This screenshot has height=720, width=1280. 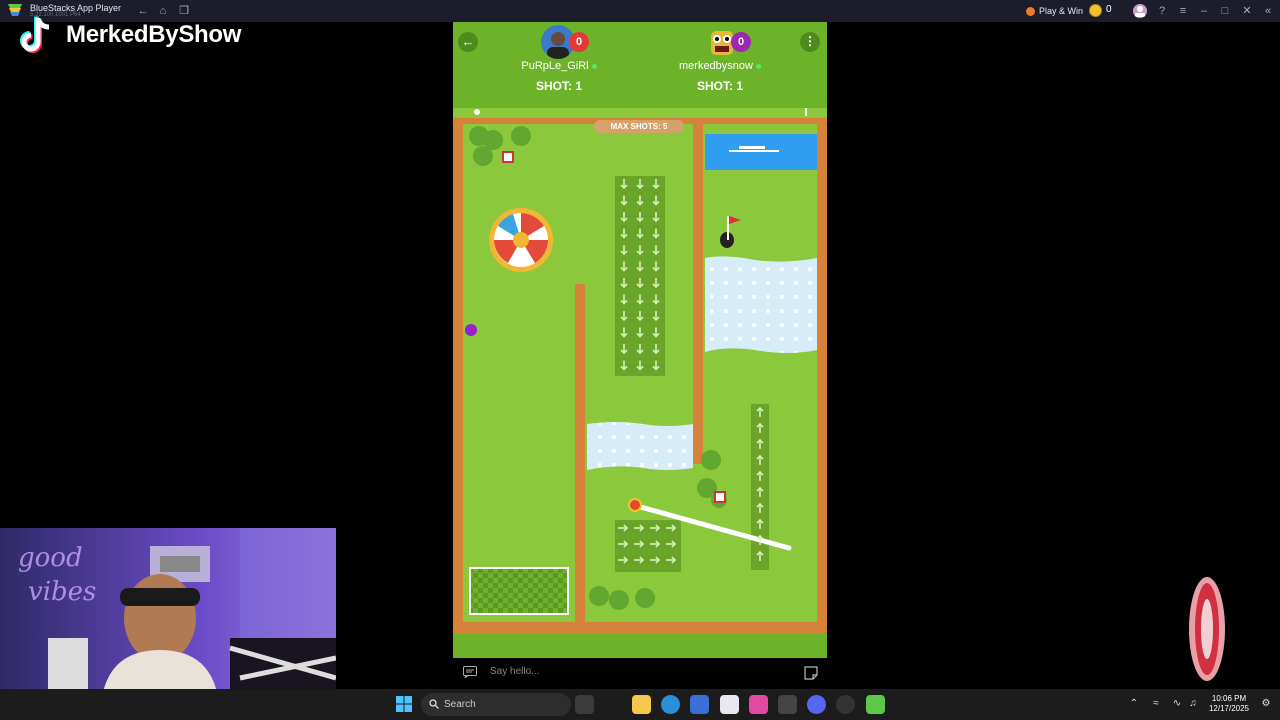 What do you see at coordinates (521, 240) in the screenshot?
I see `spinner-wheel` at bounding box center [521, 240].